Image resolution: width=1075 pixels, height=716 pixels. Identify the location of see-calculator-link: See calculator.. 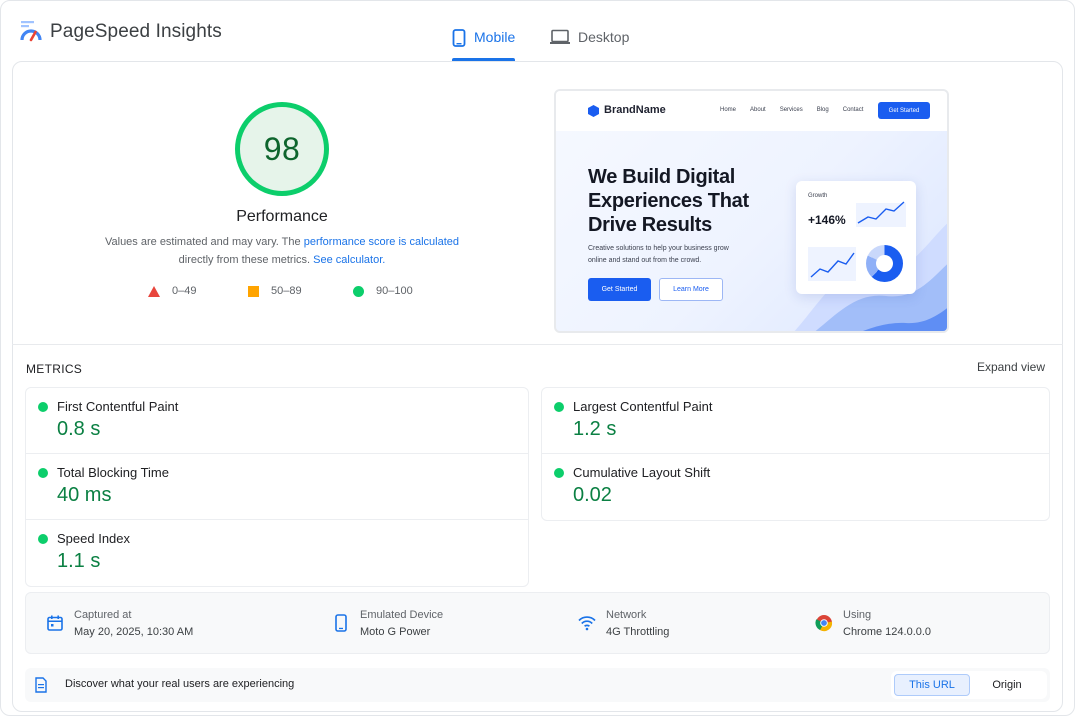
(349, 260).